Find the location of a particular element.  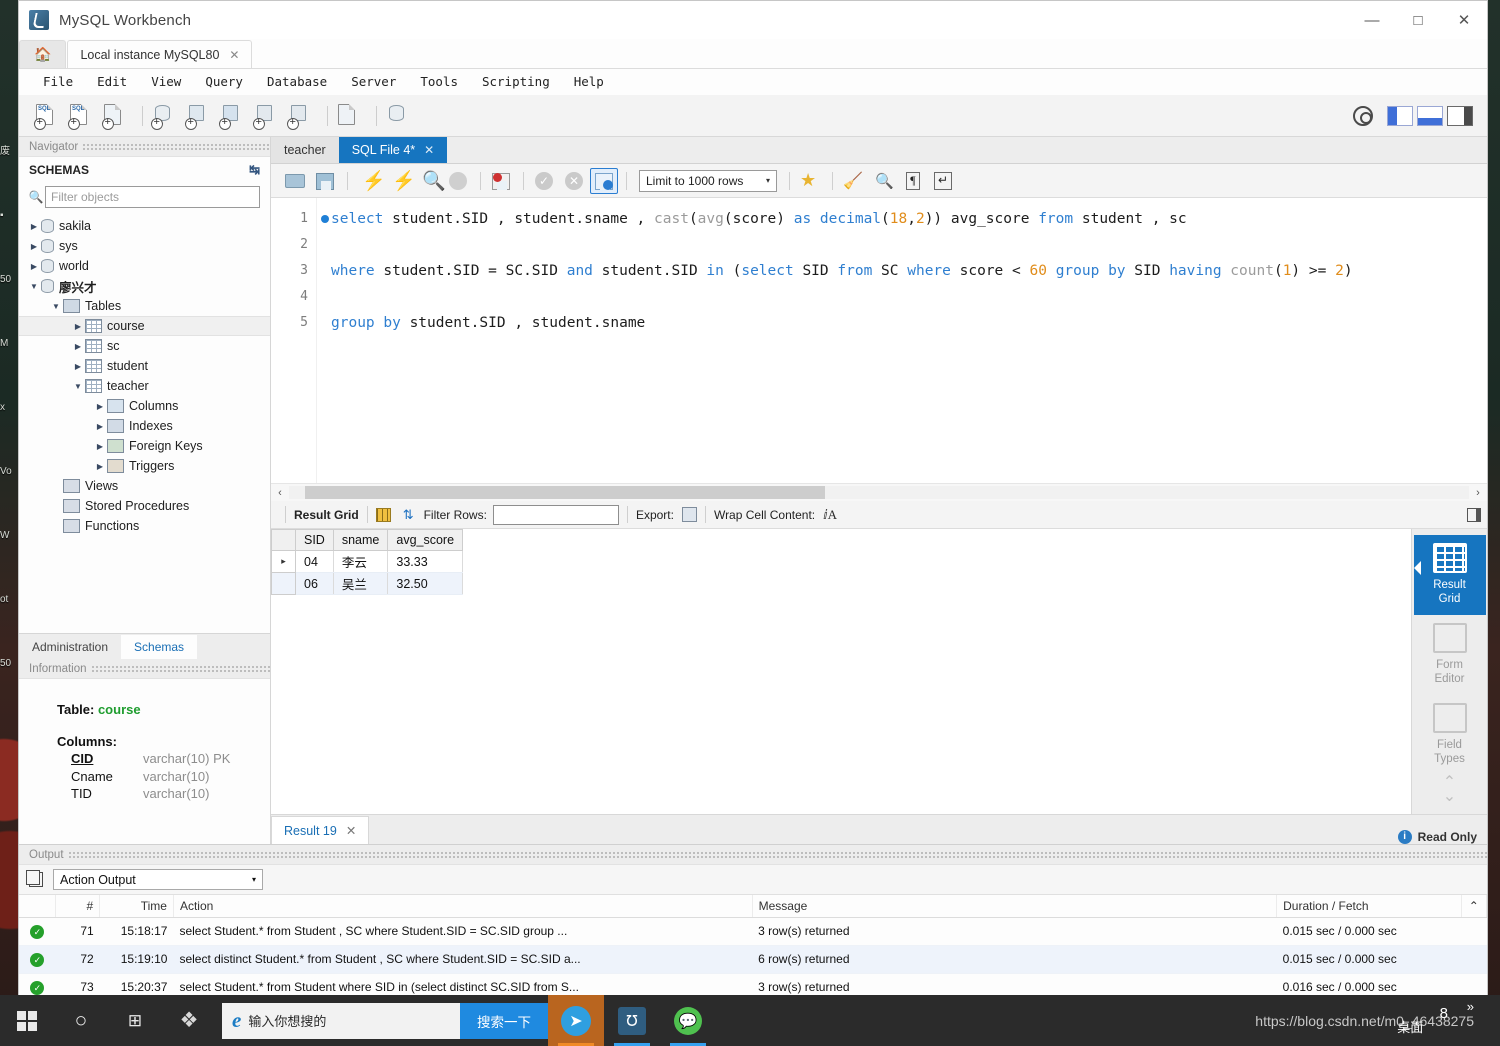

rail-item-result-grid: Result Grid is located at coordinates (1449, 575).